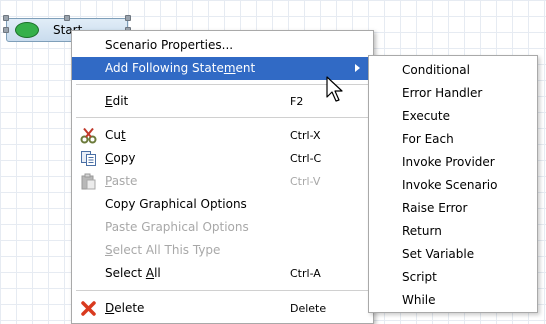  Describe the element at coordinates (222, 181) in the screenshot. I see `menu-item-paste: Paste Ctrl-V` at that location.